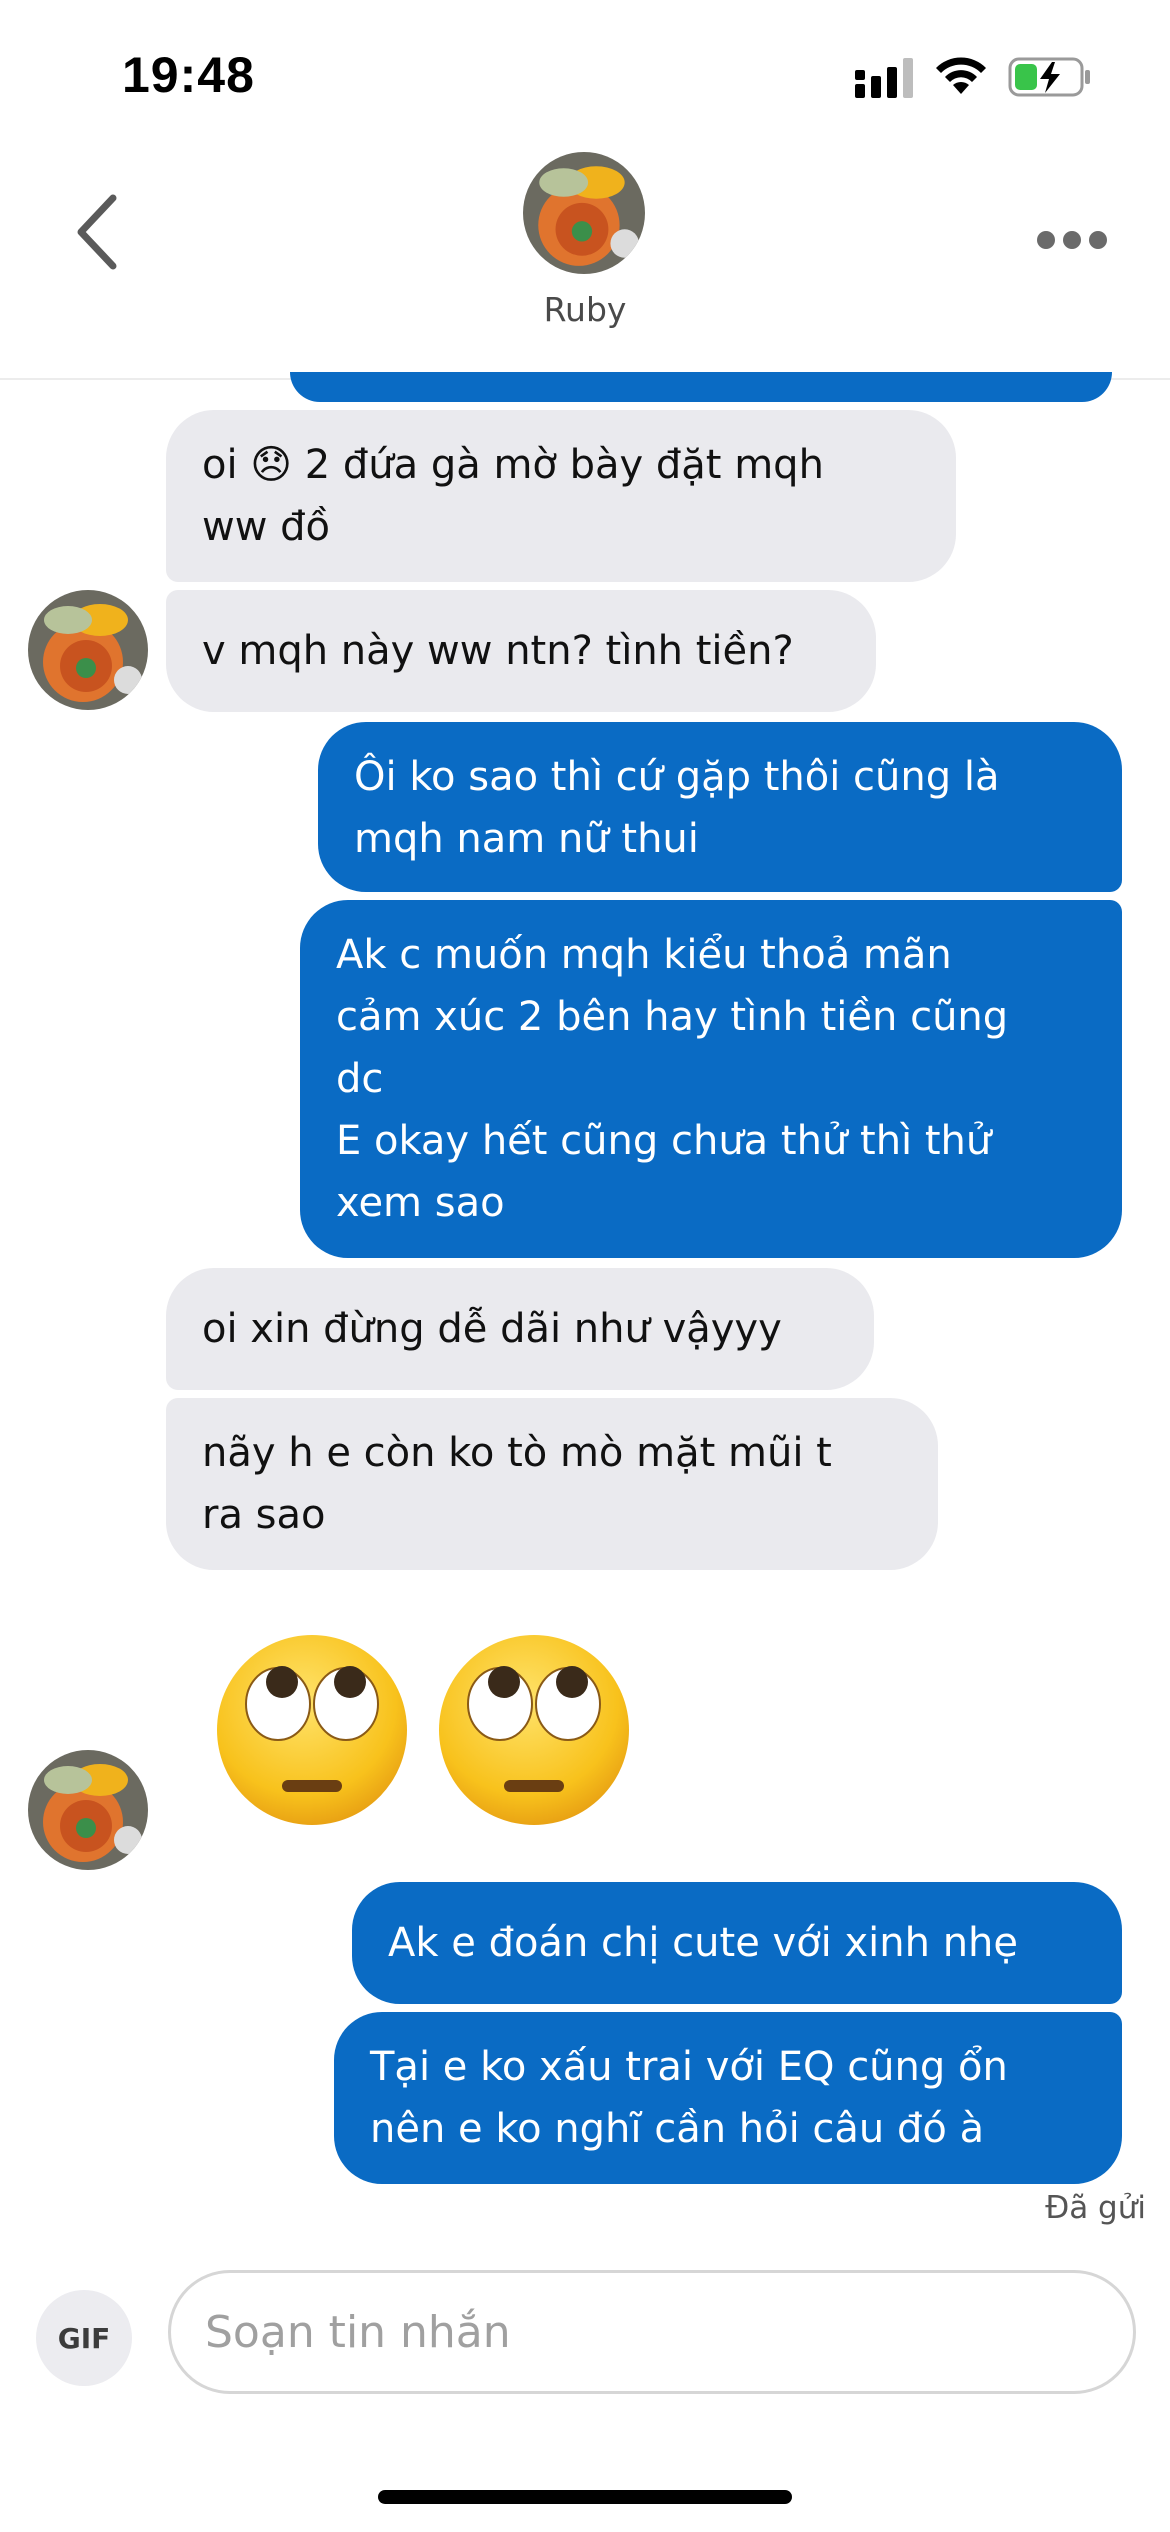 The height and width of the screenshot is (2532, 1170). Describe the element at coordinates (652, 2332) in the screenshot. I see `message-input` at that location.